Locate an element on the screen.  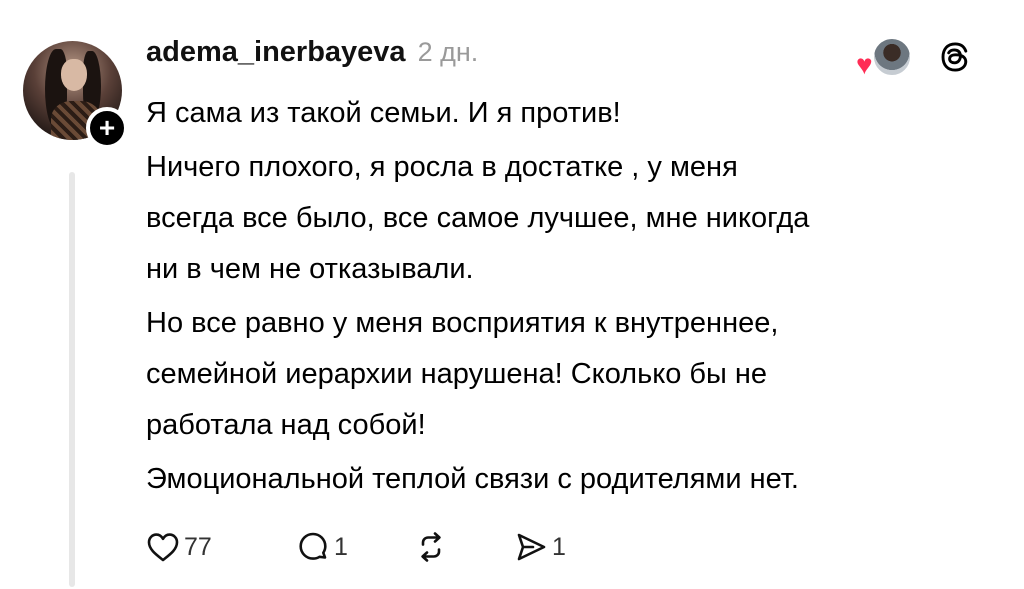
threads-logo-icon is located at coordinates (955, 57).